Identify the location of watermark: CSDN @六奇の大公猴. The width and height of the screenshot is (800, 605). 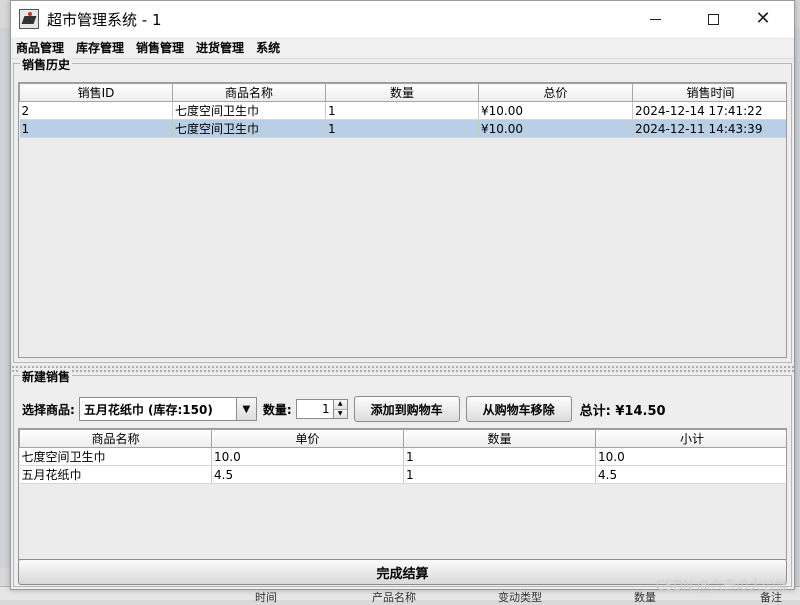
(721, 586).